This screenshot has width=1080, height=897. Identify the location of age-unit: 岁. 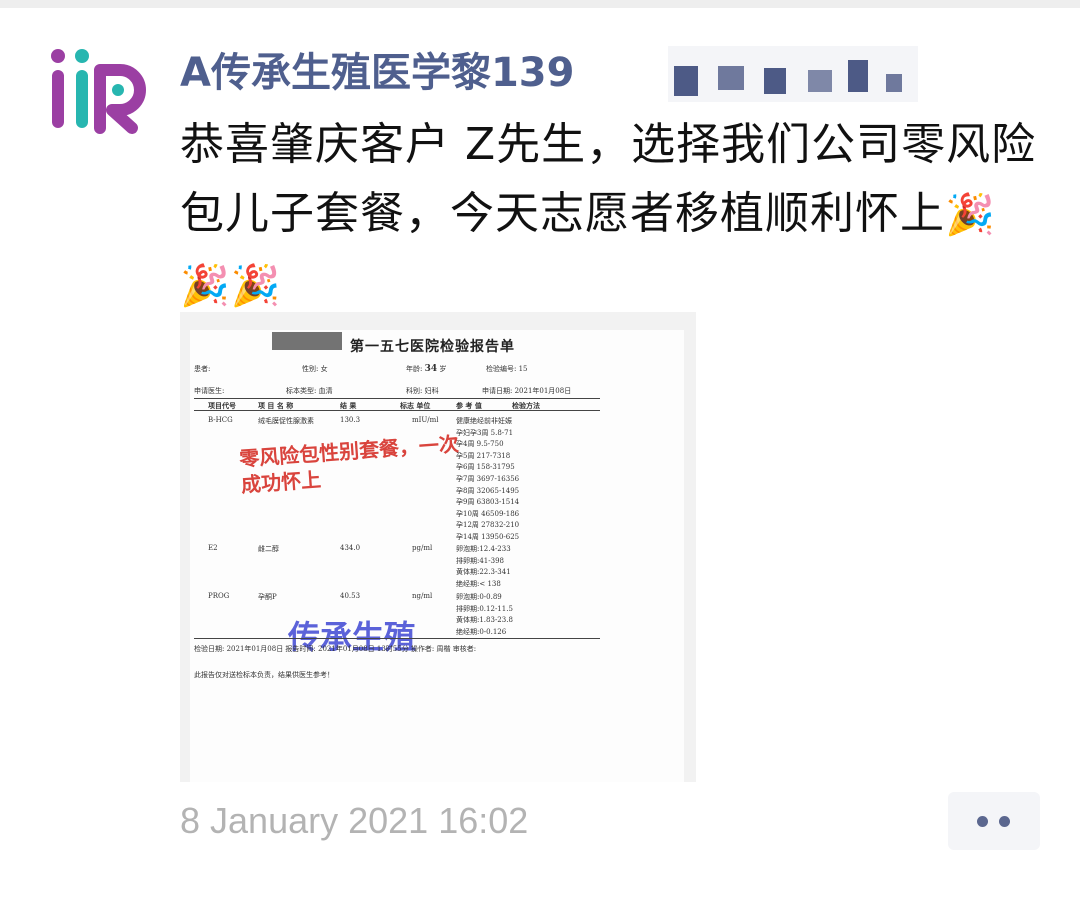
(443, 369).